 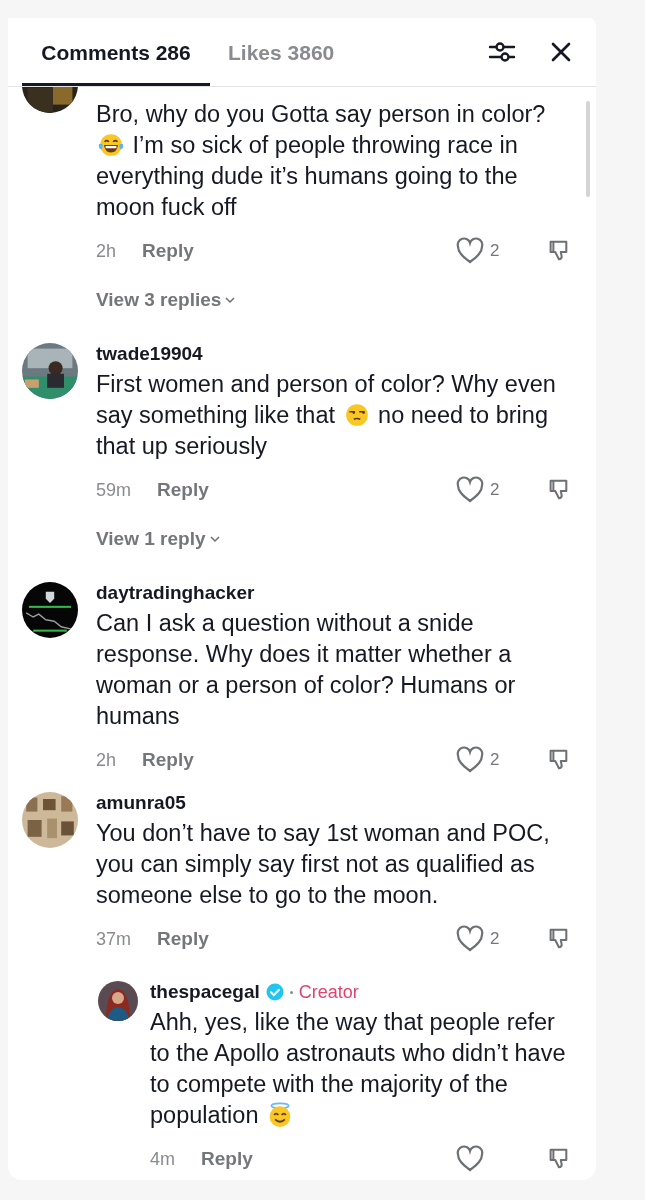 I want to click on halo-face-icon, so click(x=280, y=1115).